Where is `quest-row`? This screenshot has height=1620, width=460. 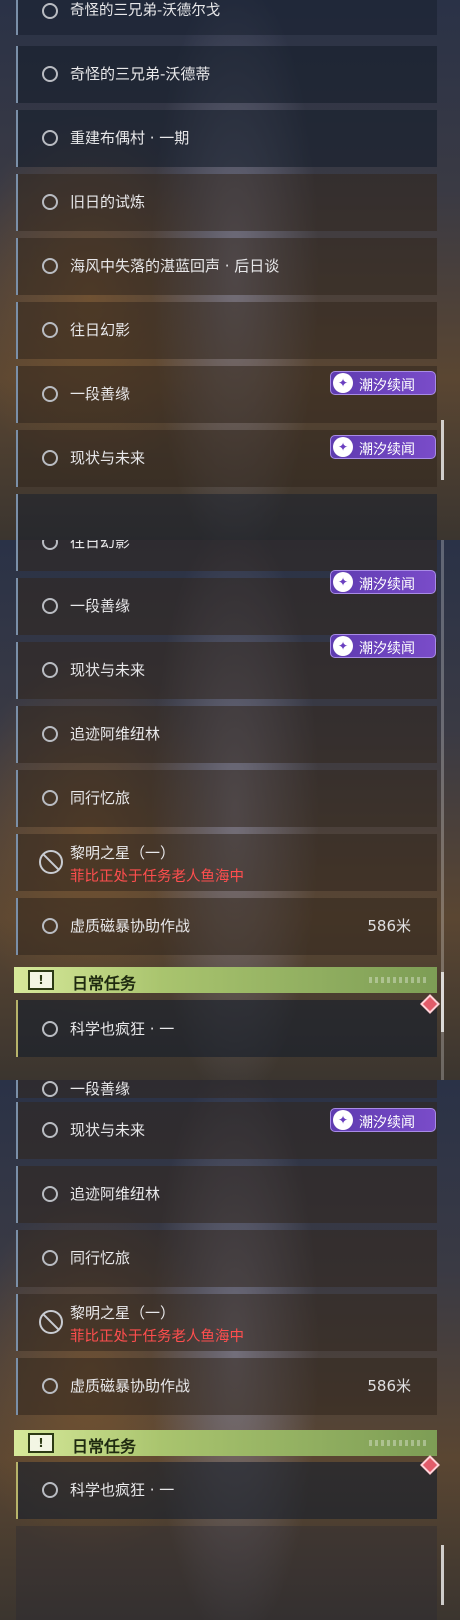 quest-row is located at coordinates (226, 517).